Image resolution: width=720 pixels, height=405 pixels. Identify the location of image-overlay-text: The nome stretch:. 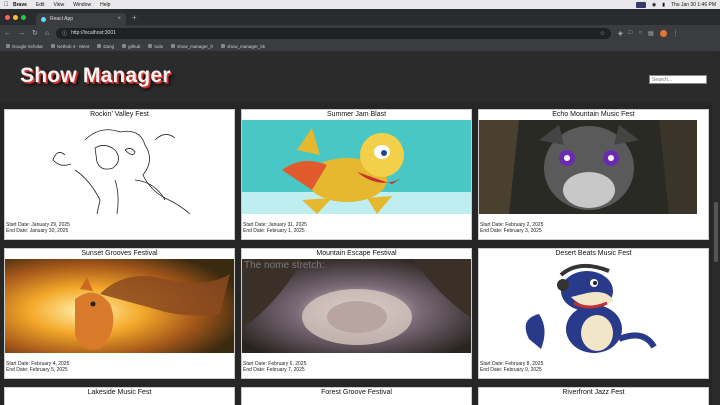
(284, 265).